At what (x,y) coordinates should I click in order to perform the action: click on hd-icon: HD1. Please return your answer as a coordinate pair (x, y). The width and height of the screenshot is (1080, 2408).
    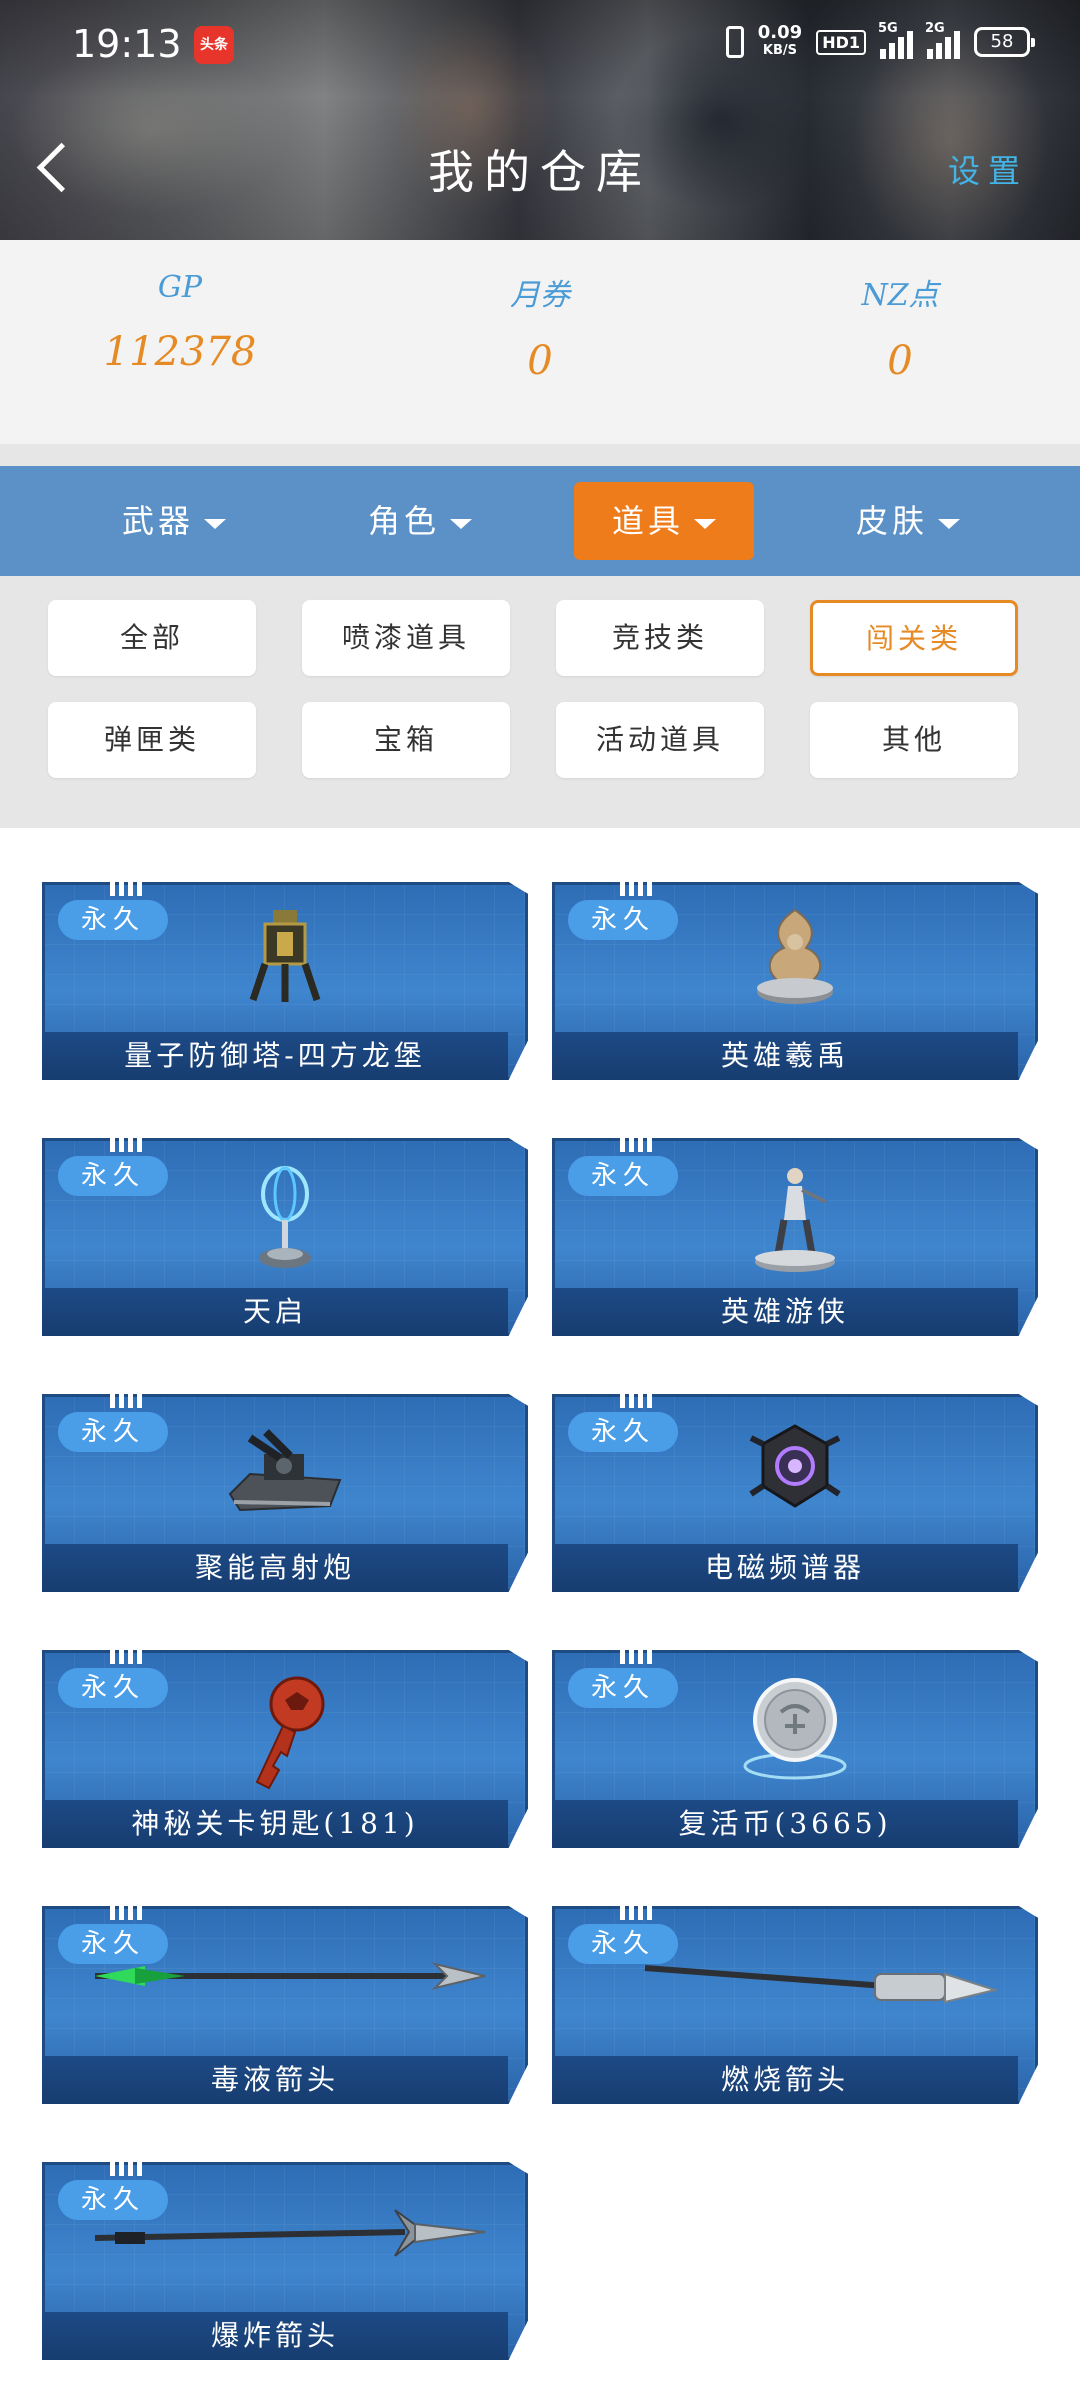
    Looking at the image, I should click on (841, 42).